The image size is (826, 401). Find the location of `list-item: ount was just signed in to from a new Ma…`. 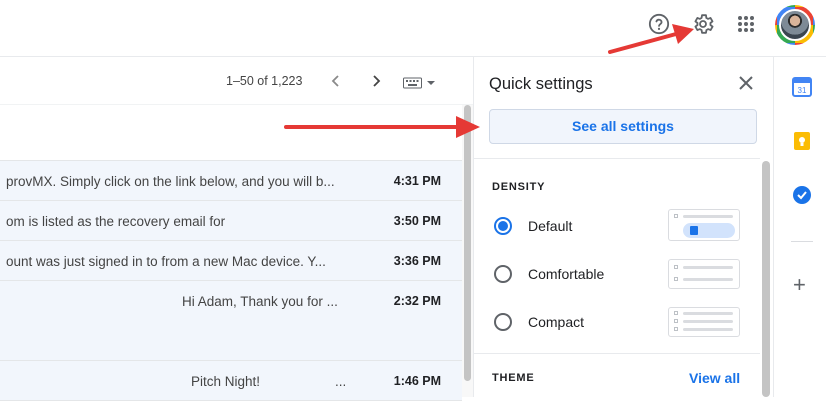

list-item: ount was just signed in to from a new Ma… is located at coordinates (231, 261).